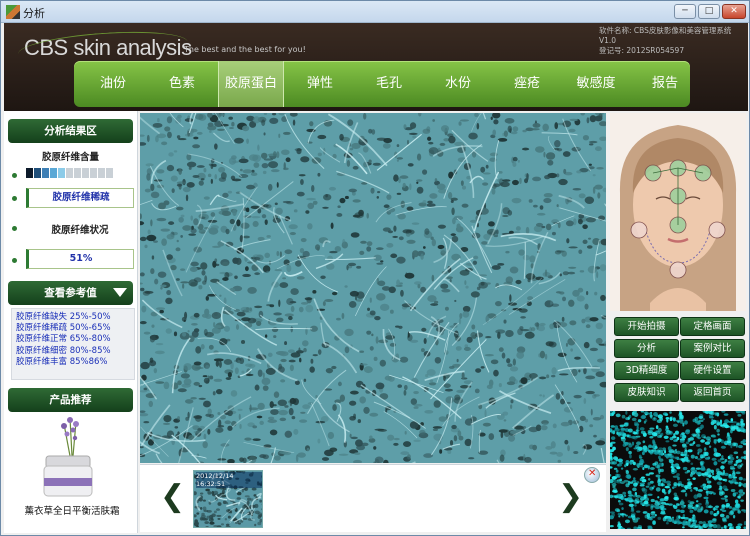 The width and height of the screenshot is (750, 536). I want to click on level-swatches, so click(70, 173).